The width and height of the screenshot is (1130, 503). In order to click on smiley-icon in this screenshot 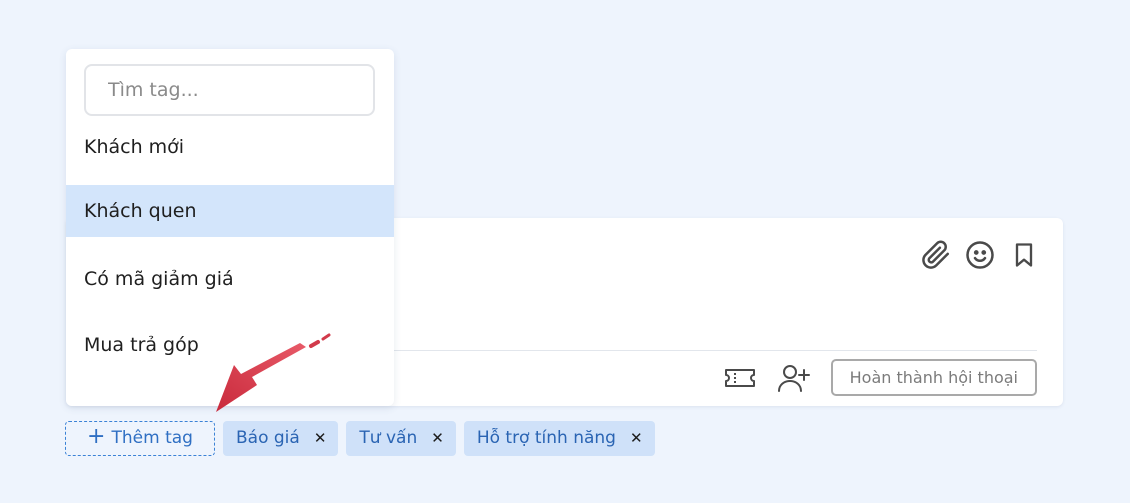, I will do `click(980, 255)`.